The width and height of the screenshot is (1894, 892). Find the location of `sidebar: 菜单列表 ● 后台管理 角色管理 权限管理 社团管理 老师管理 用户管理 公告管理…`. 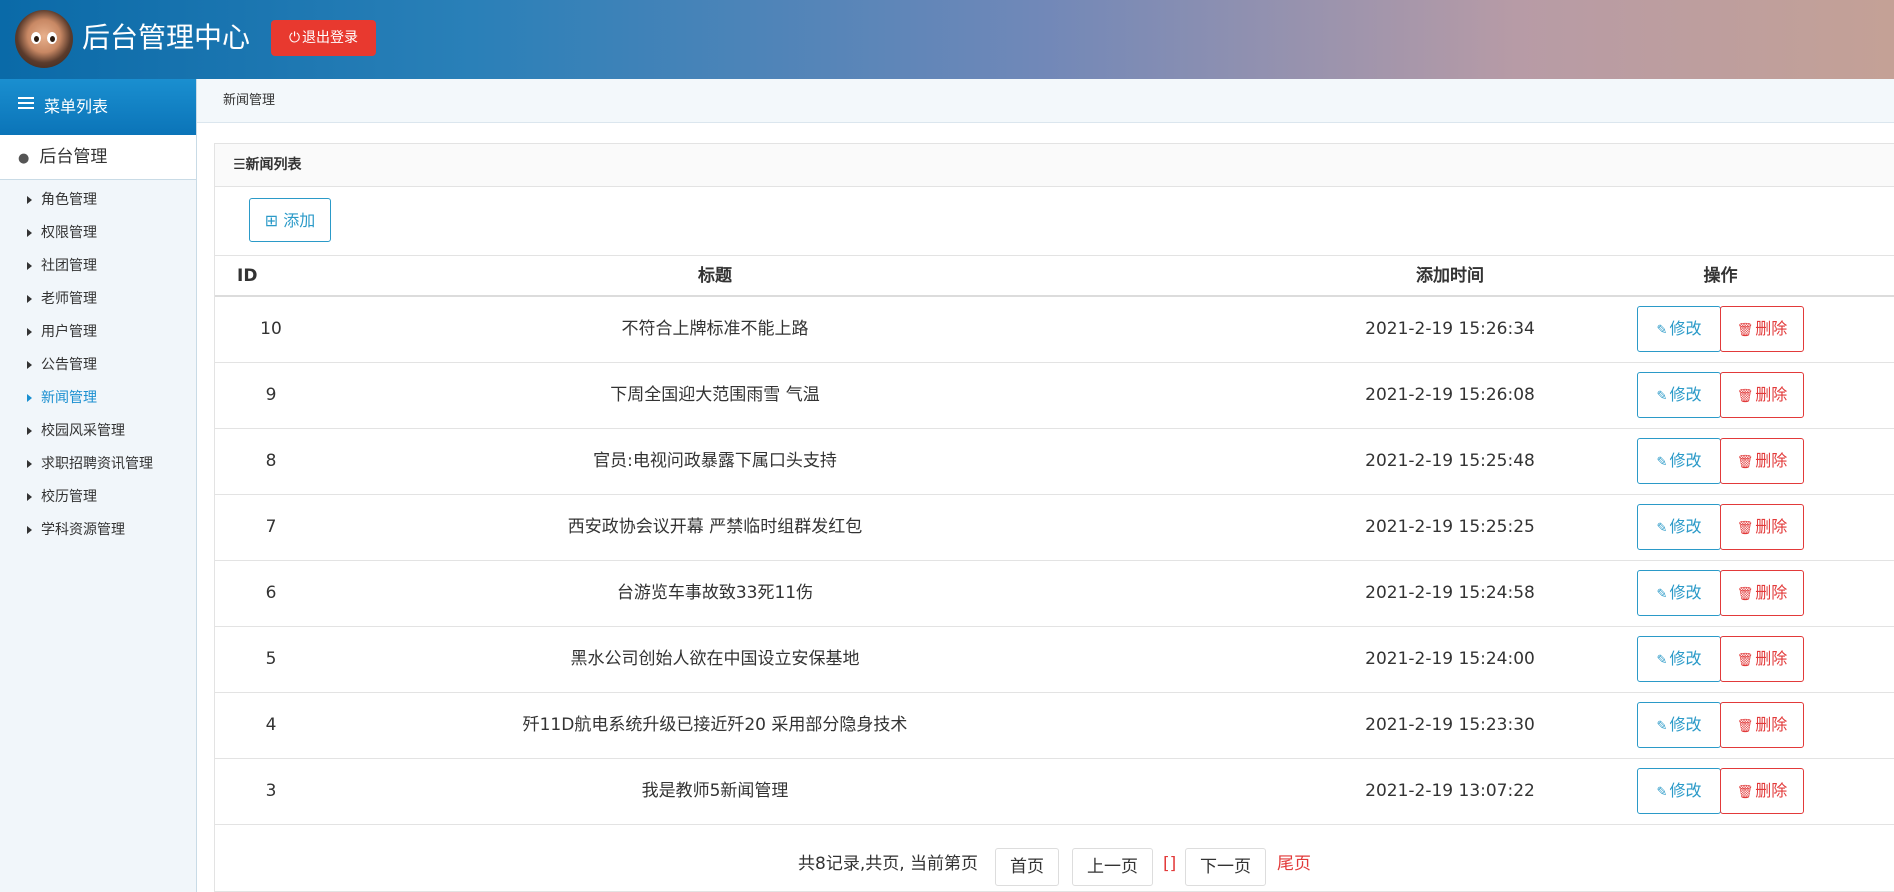

sidebar: 菜单列表 ● 后台管理 角色管理 权限管理 社团管理 老师管理 用户管理 公告管理… is located at coordinates (98, 485).